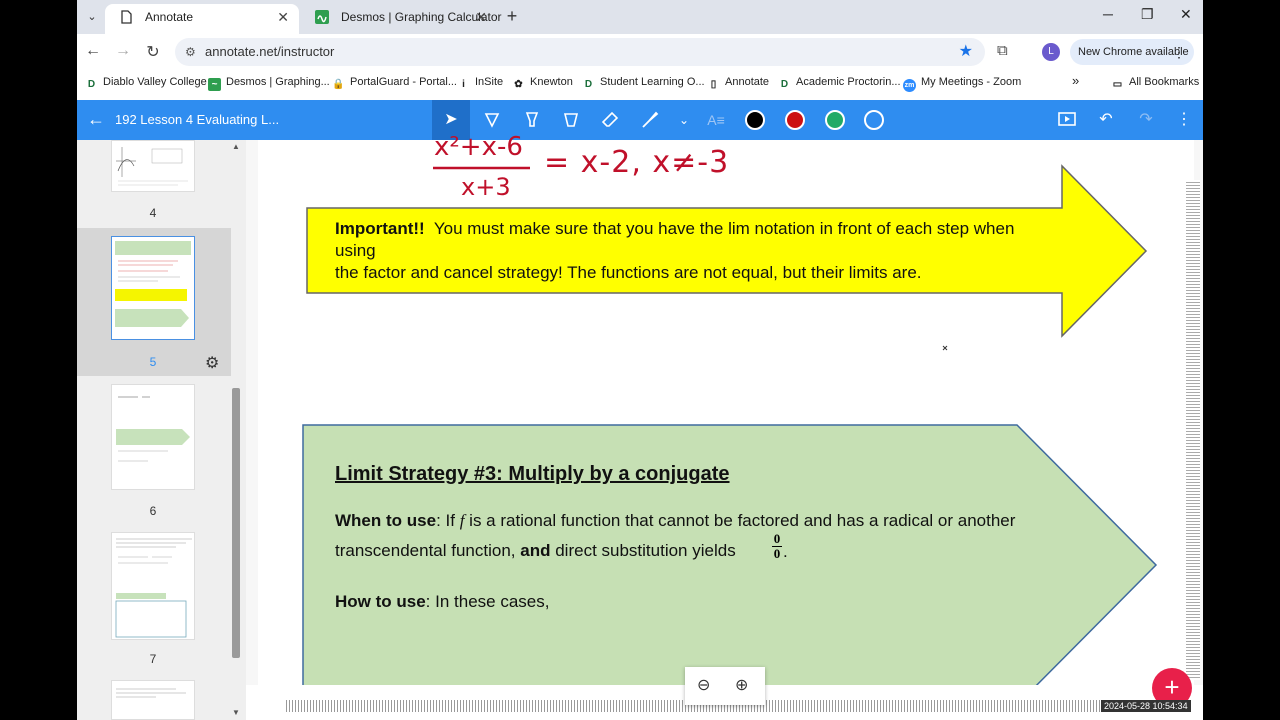 Image resolution: width=1280 pixels, height=720 pixels. Describe the element at coordinates (93, 51) in the screenshot. I see `back-icon: ←` at that location.